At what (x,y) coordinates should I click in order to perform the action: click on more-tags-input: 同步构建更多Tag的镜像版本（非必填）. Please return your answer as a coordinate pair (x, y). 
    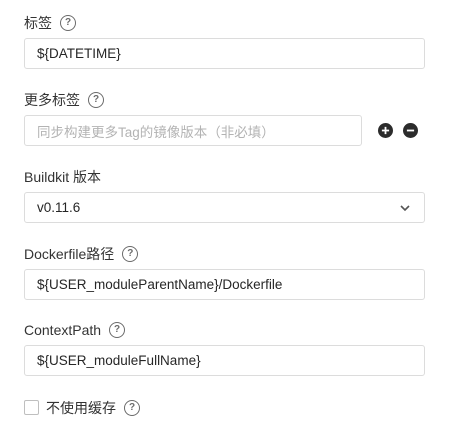
    Looking at the image, I should click on (193, 130).